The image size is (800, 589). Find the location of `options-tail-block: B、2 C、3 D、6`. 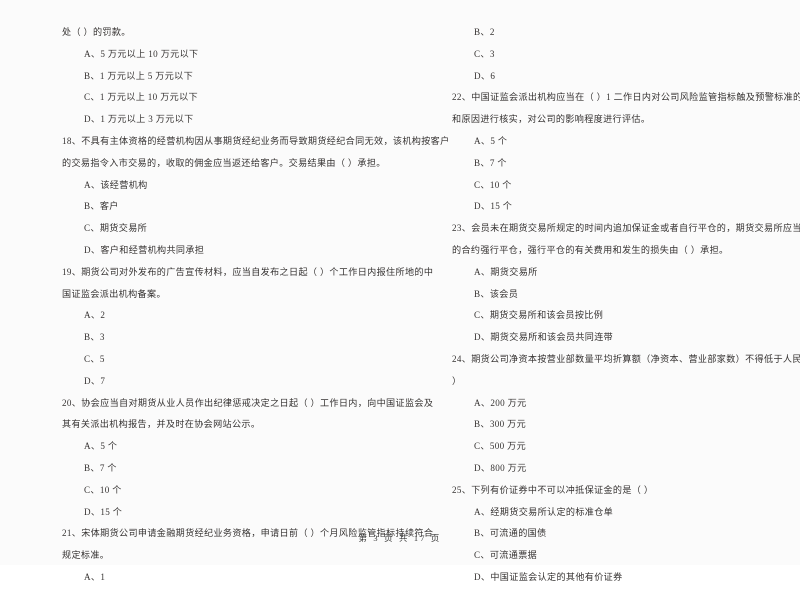

options-tail-block: B、2 C、3 D、6 is located at coordinates (621, 54).